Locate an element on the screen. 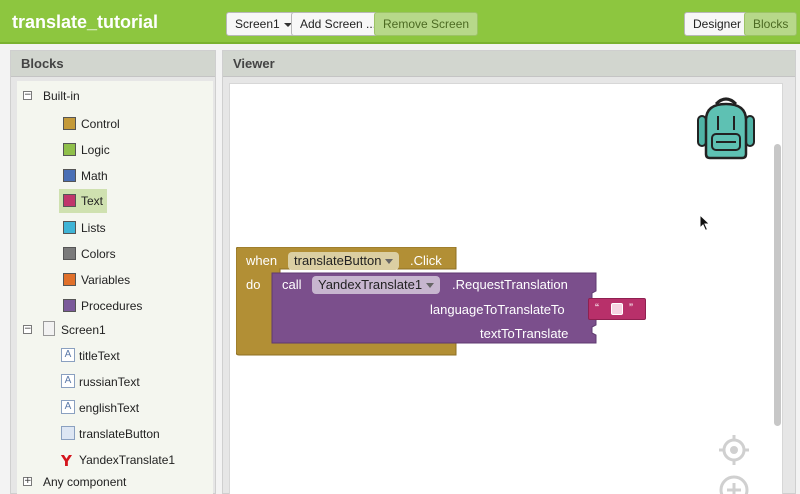  tree-component-englishtext: A englishText is located at coordinates (131, 408).